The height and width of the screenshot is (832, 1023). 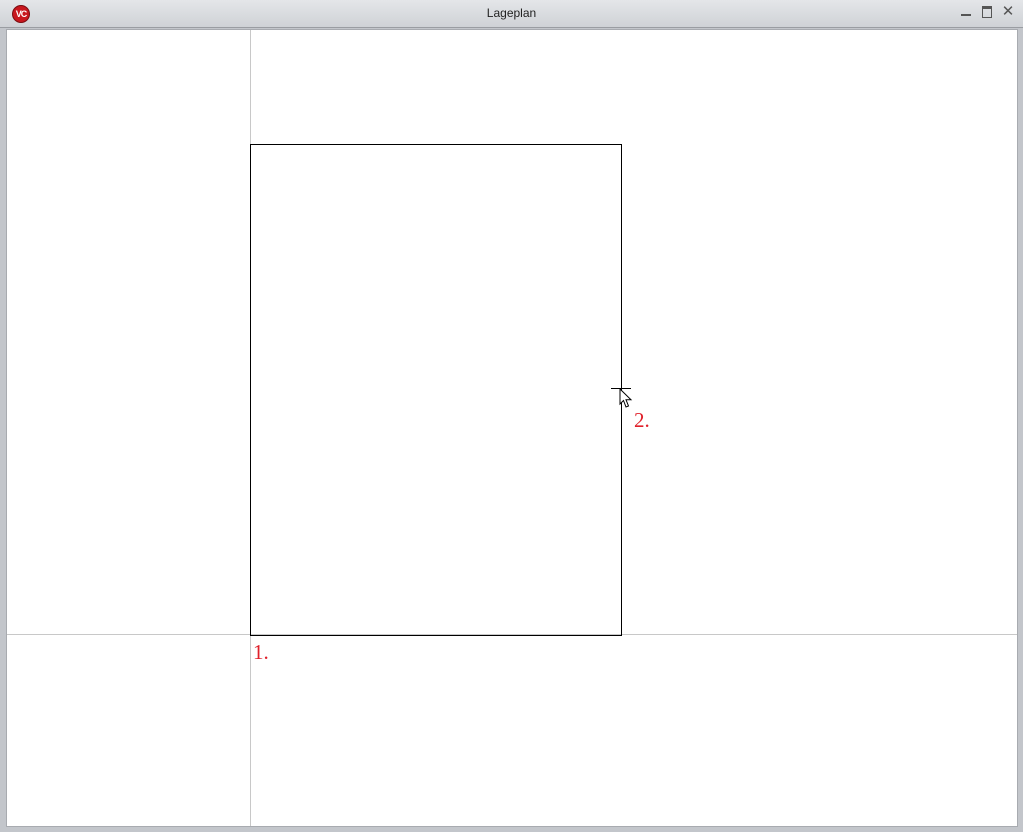 I want to click on minimize-icon, so click(x=966, y=15).